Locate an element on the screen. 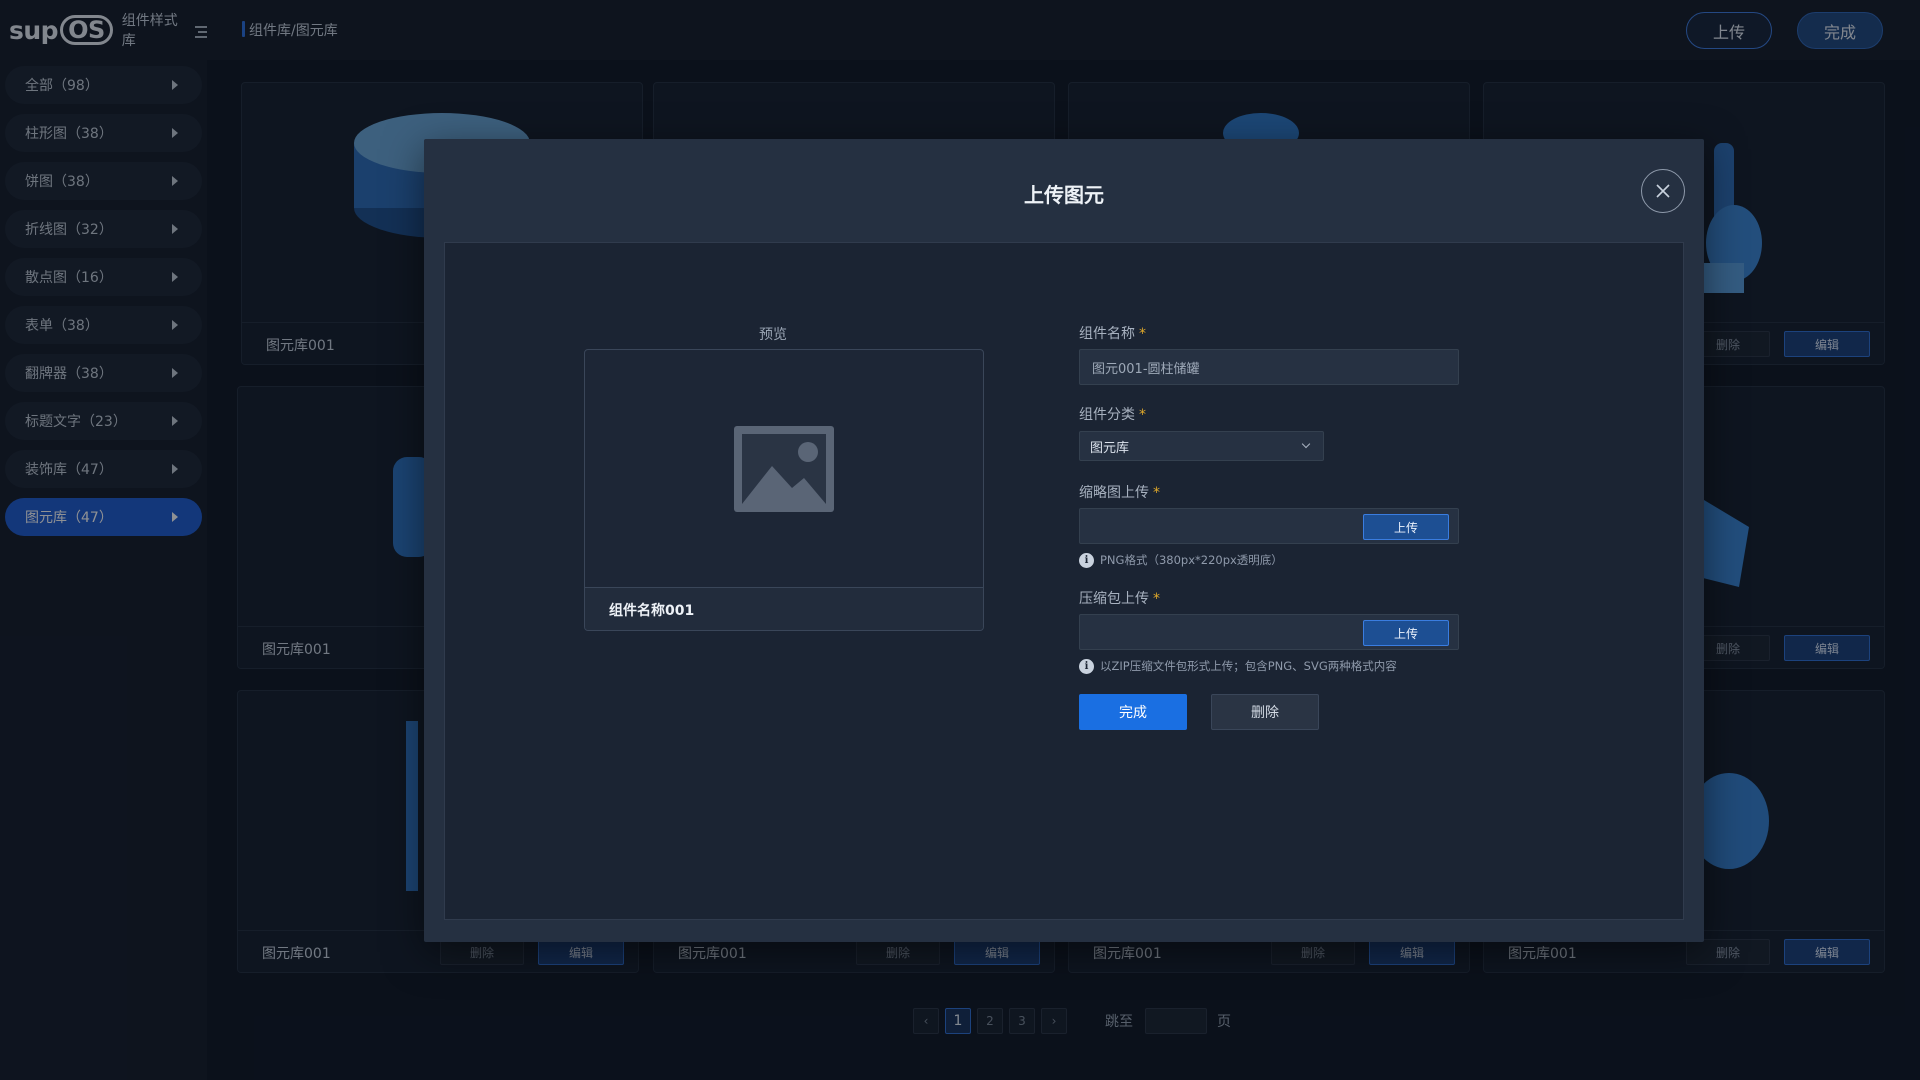  thumbnail-hint: i PNG格式（380px*220px透明底） is located at coordinates (1181, 560).